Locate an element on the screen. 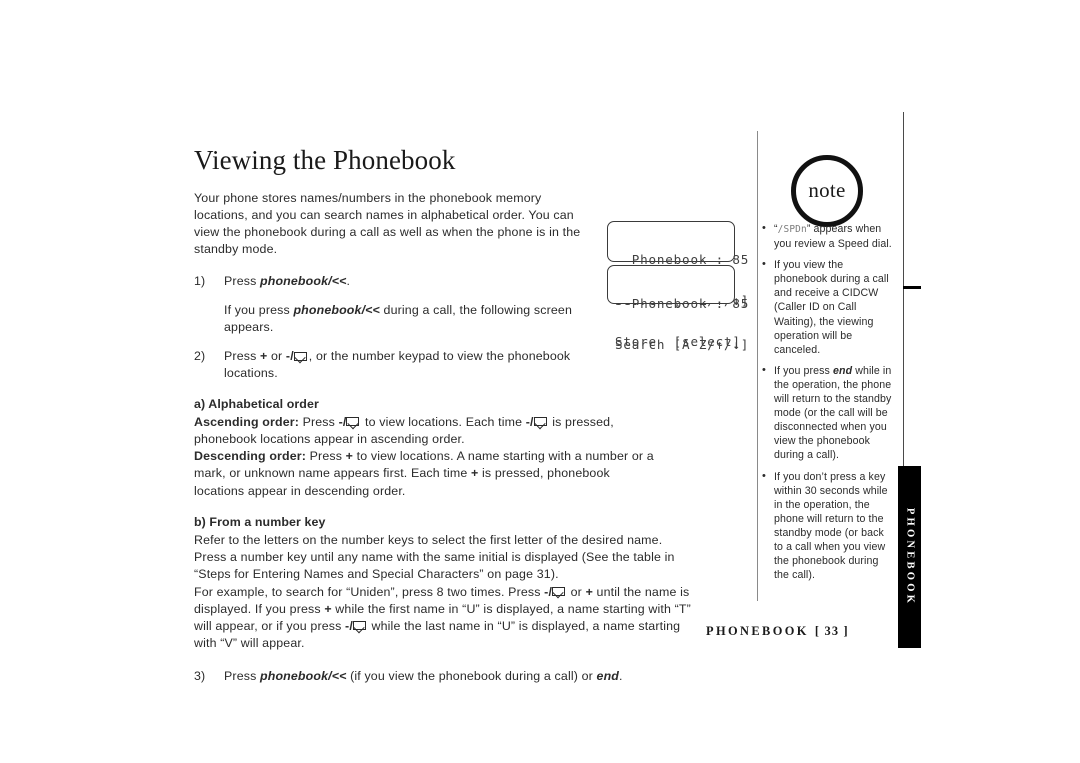  lcd-line: Search [A-Z/↑/↓] is located at coordinates (682, 344).